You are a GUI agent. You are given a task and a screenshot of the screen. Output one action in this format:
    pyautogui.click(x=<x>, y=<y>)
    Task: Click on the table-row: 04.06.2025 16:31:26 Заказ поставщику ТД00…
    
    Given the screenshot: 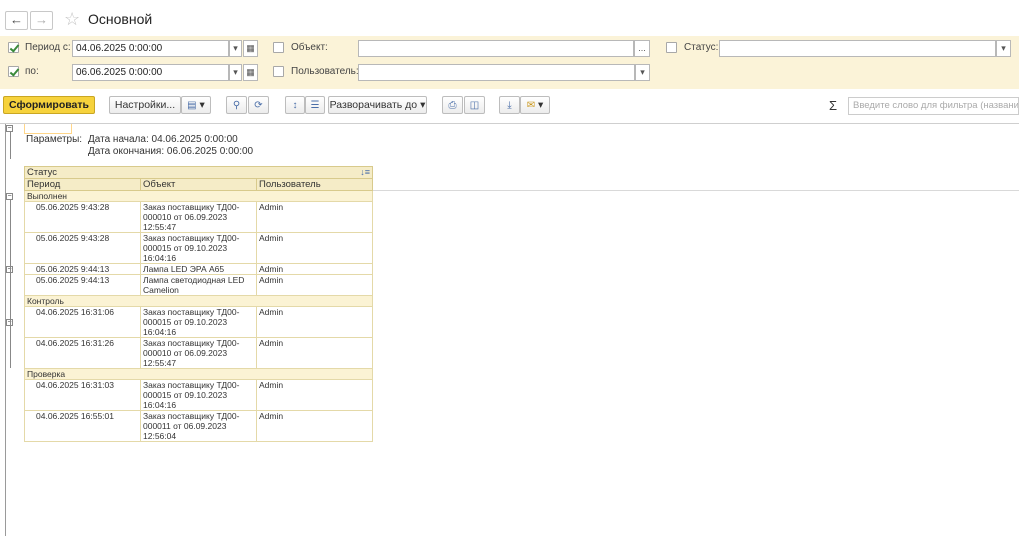 What is the action you would take?
    pyautogui.click(x=198, y=353)
    